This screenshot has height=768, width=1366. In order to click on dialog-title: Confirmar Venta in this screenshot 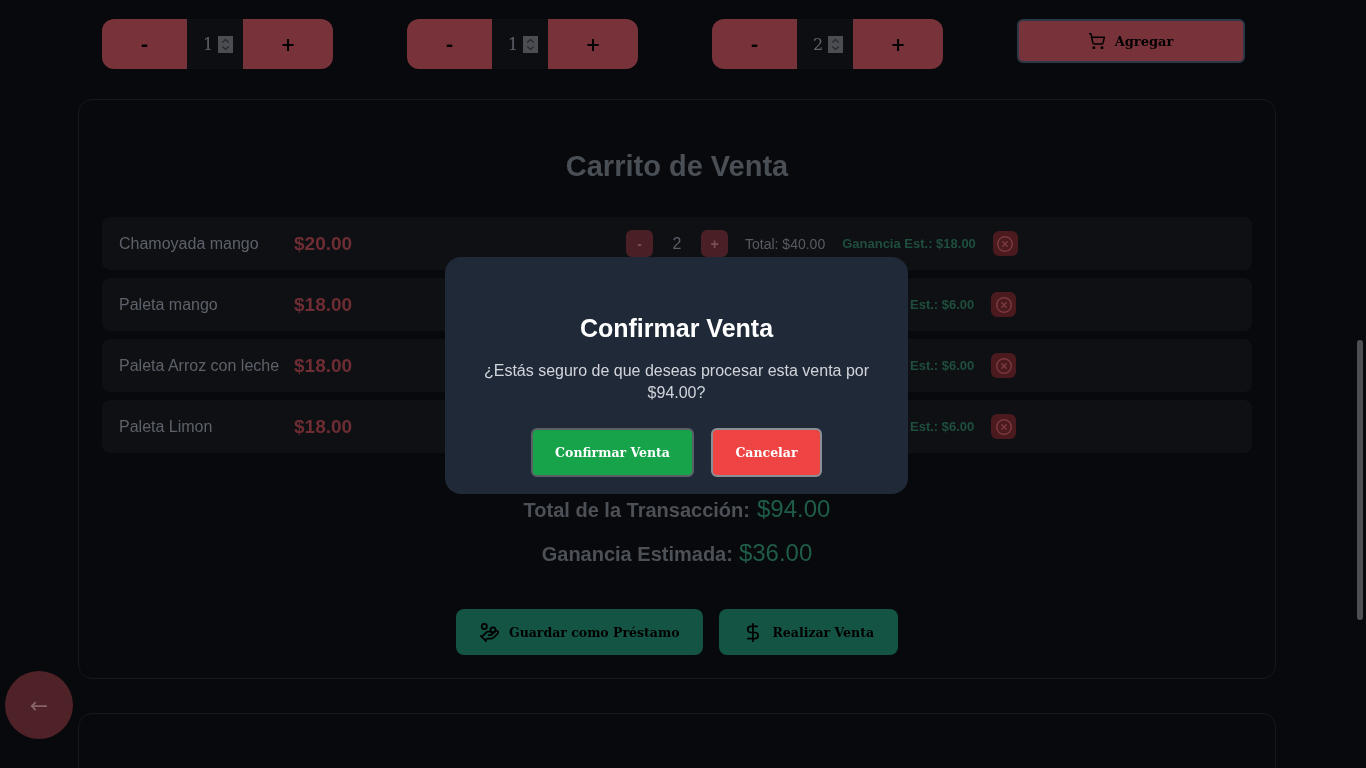, I will do `click(676, 328)`.